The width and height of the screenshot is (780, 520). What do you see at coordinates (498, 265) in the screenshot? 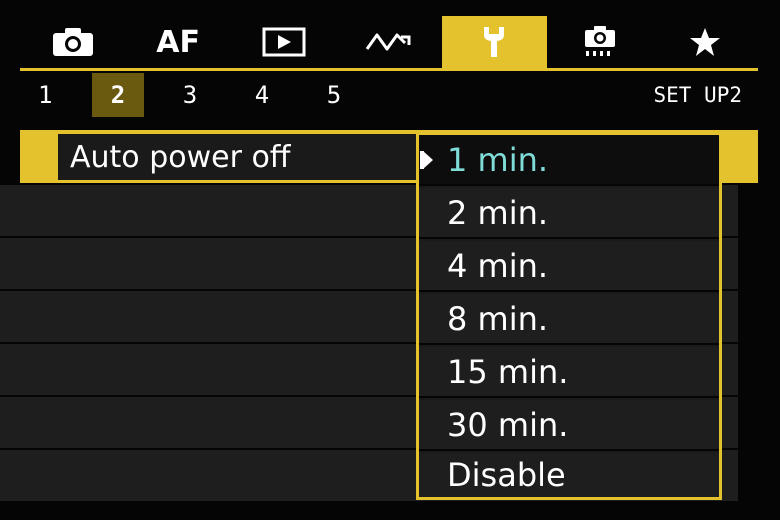
I see `option-label: 4 min.` at bounding box center [498, 265].